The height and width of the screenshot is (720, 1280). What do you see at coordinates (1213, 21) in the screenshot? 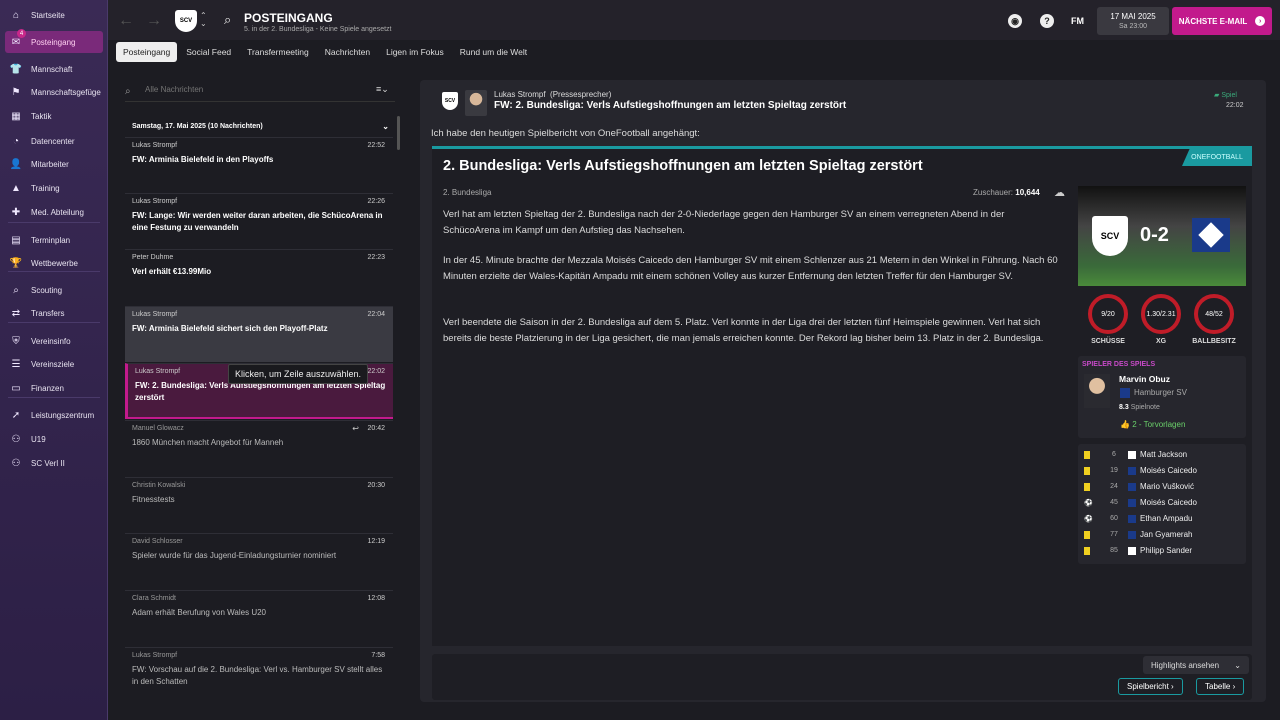
I see `next-email-label: NÄCHSTE E-MAIL` at bounding box center [1213, 21].